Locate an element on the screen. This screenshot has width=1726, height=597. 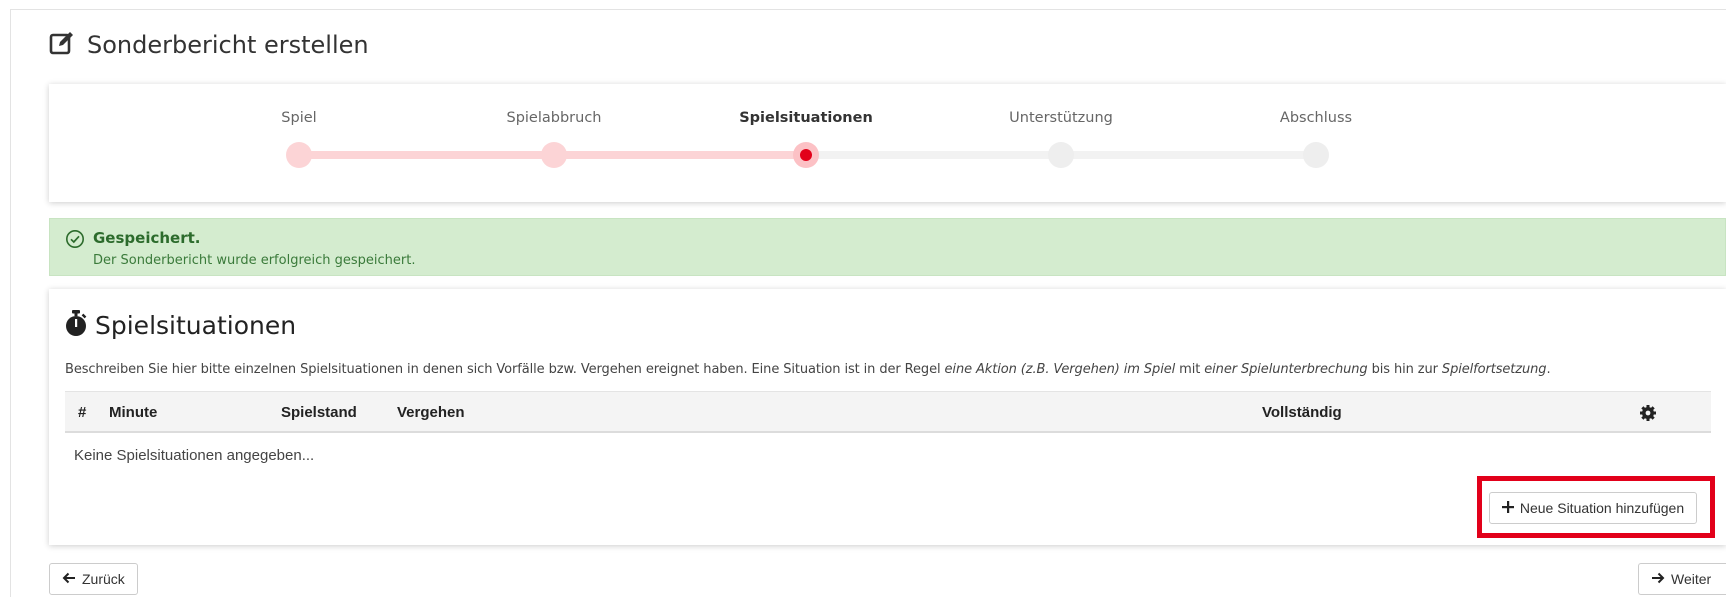
step-unterstuetzung: Unterstützung is located at coordinates (1061, 143).